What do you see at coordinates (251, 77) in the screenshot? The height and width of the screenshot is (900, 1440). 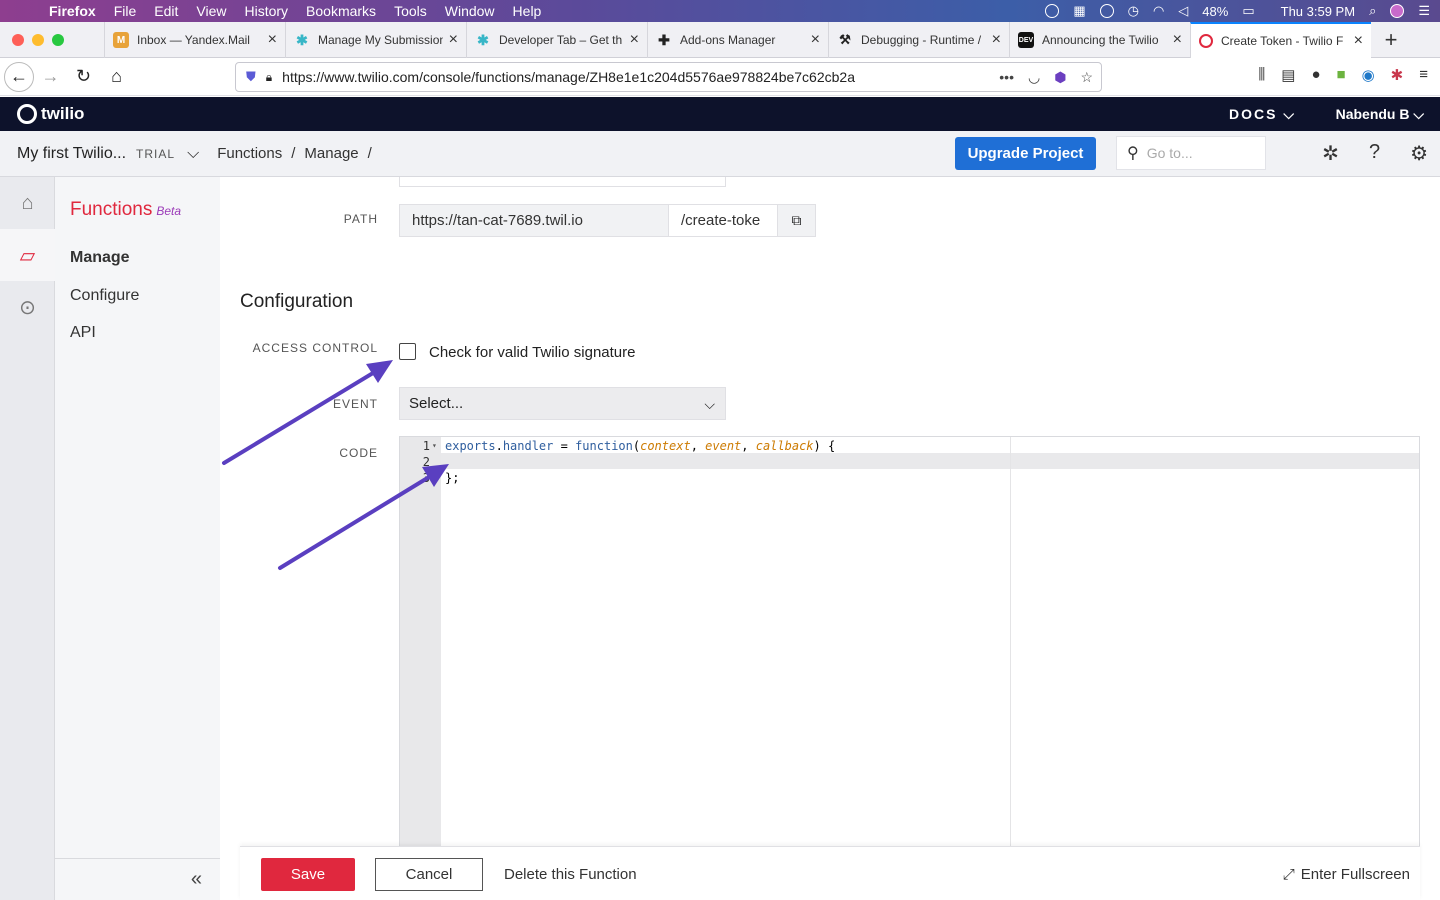 I see `shield-icon: ⛊` at bounding box center [251, 77].